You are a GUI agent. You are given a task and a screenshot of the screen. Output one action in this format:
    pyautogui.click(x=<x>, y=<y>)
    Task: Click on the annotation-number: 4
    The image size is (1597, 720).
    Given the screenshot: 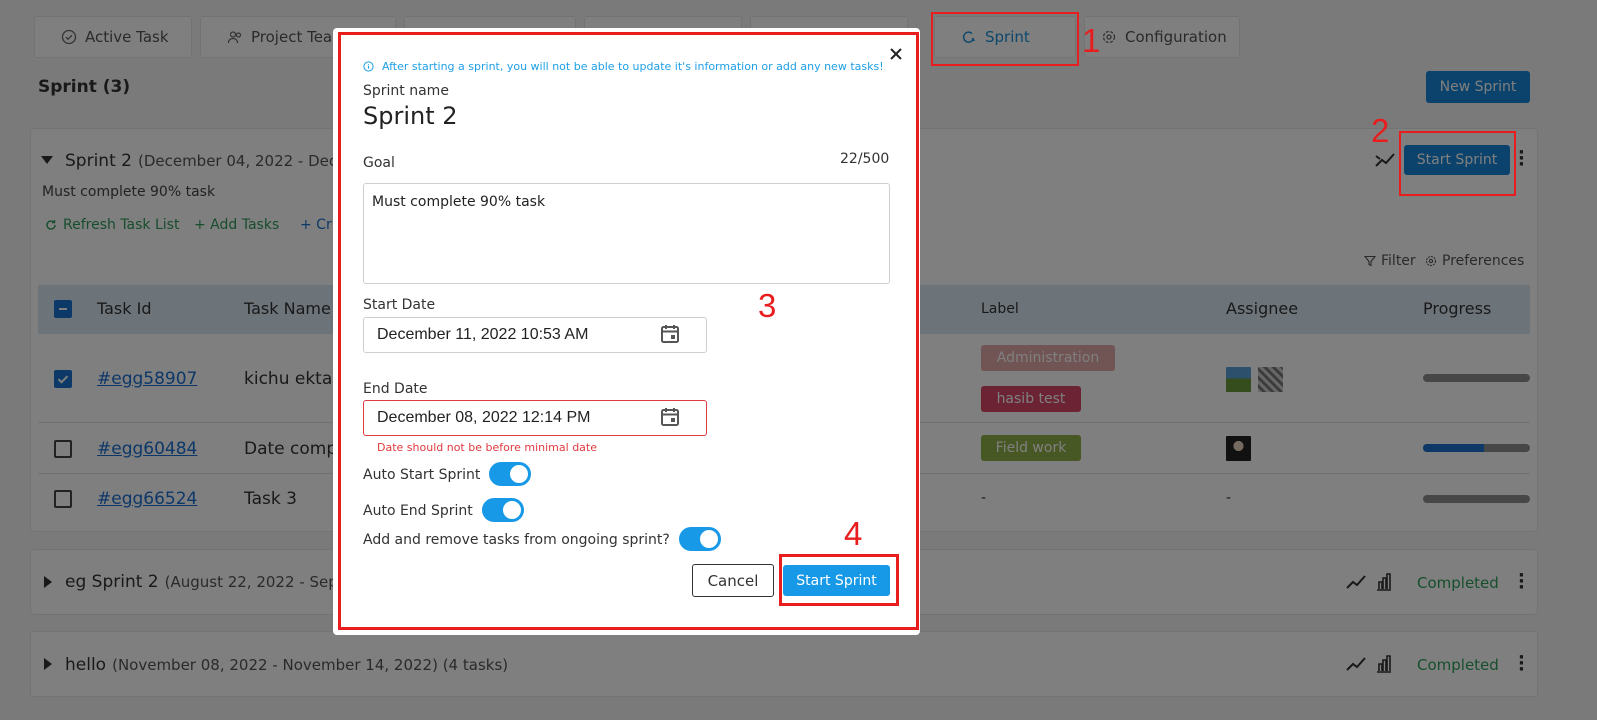 What is the action you would take?
    pyautogui.click(x=853, y=533)
    